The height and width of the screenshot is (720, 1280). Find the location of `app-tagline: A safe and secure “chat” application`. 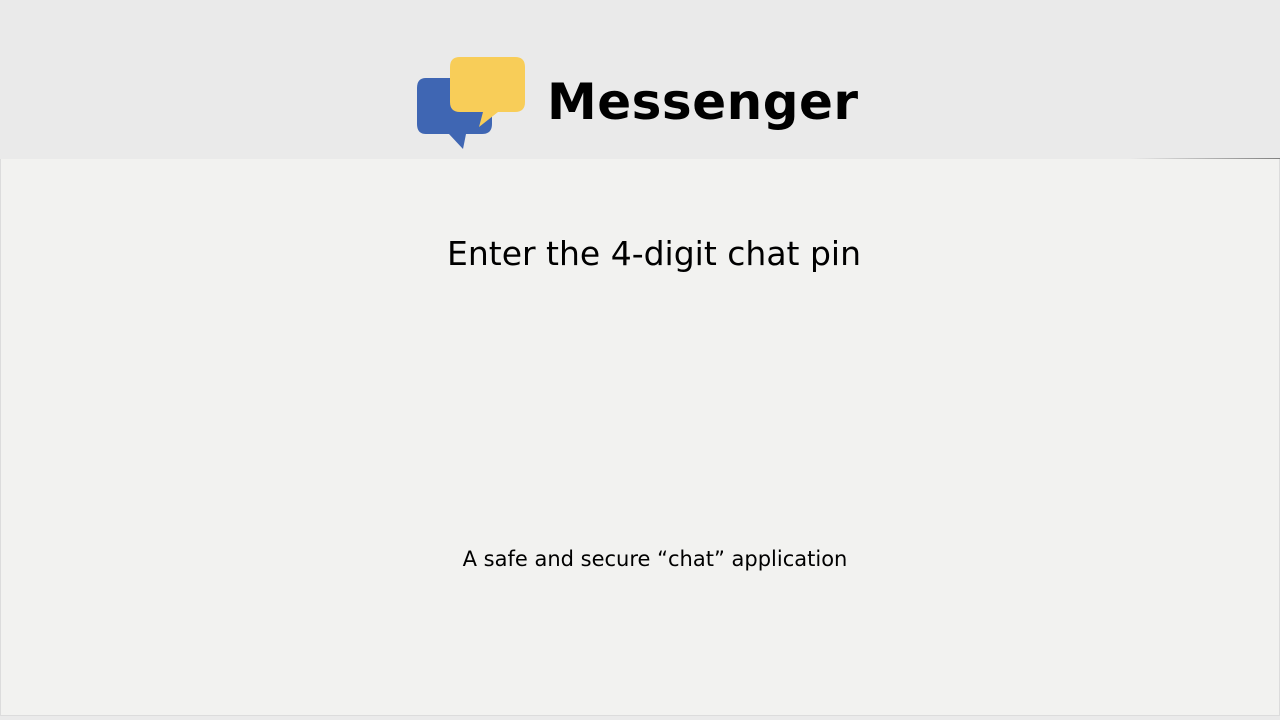

app-tagline: A safe and secure “chat” application is located at coordinates (655, 559).